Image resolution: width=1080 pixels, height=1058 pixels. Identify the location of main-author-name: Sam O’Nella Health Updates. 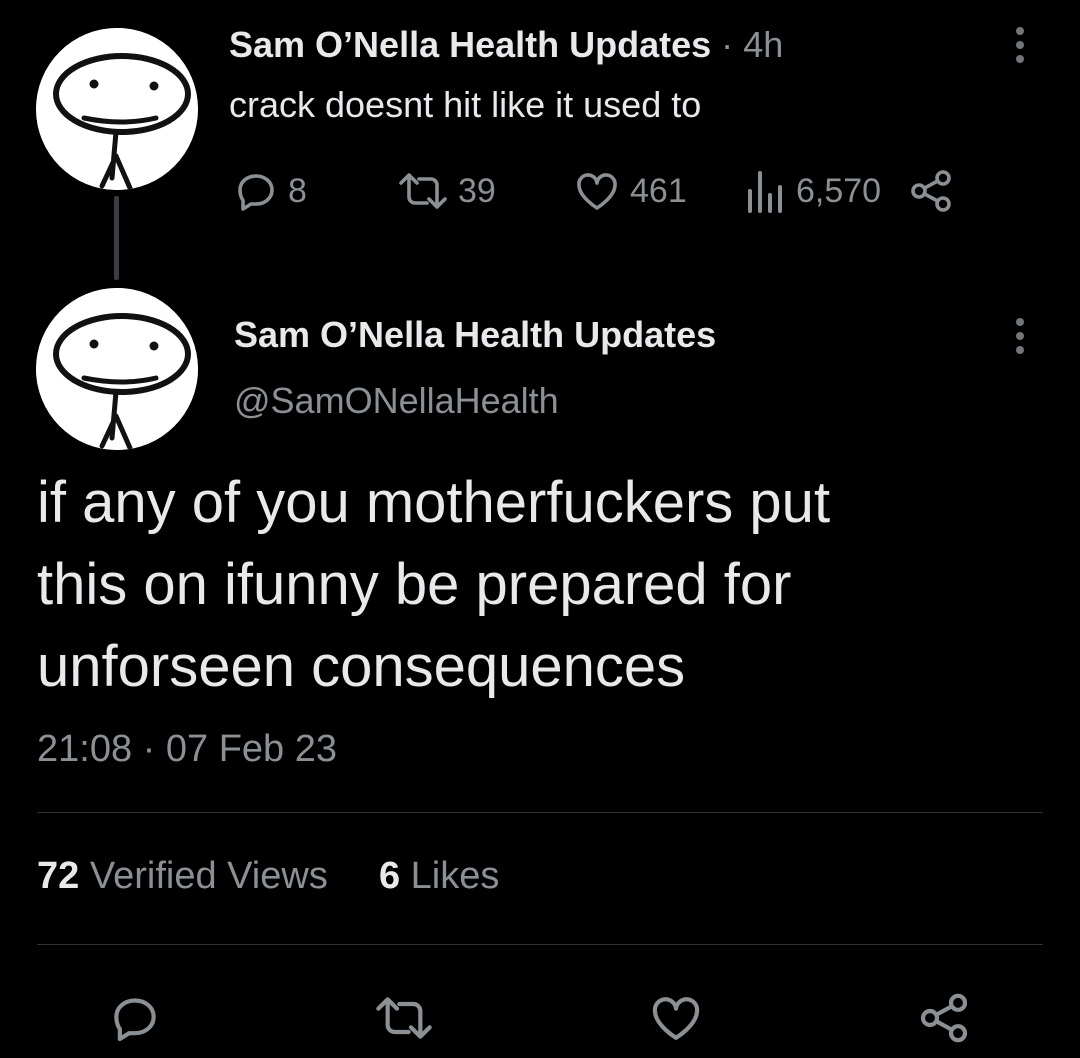
(475, 335).